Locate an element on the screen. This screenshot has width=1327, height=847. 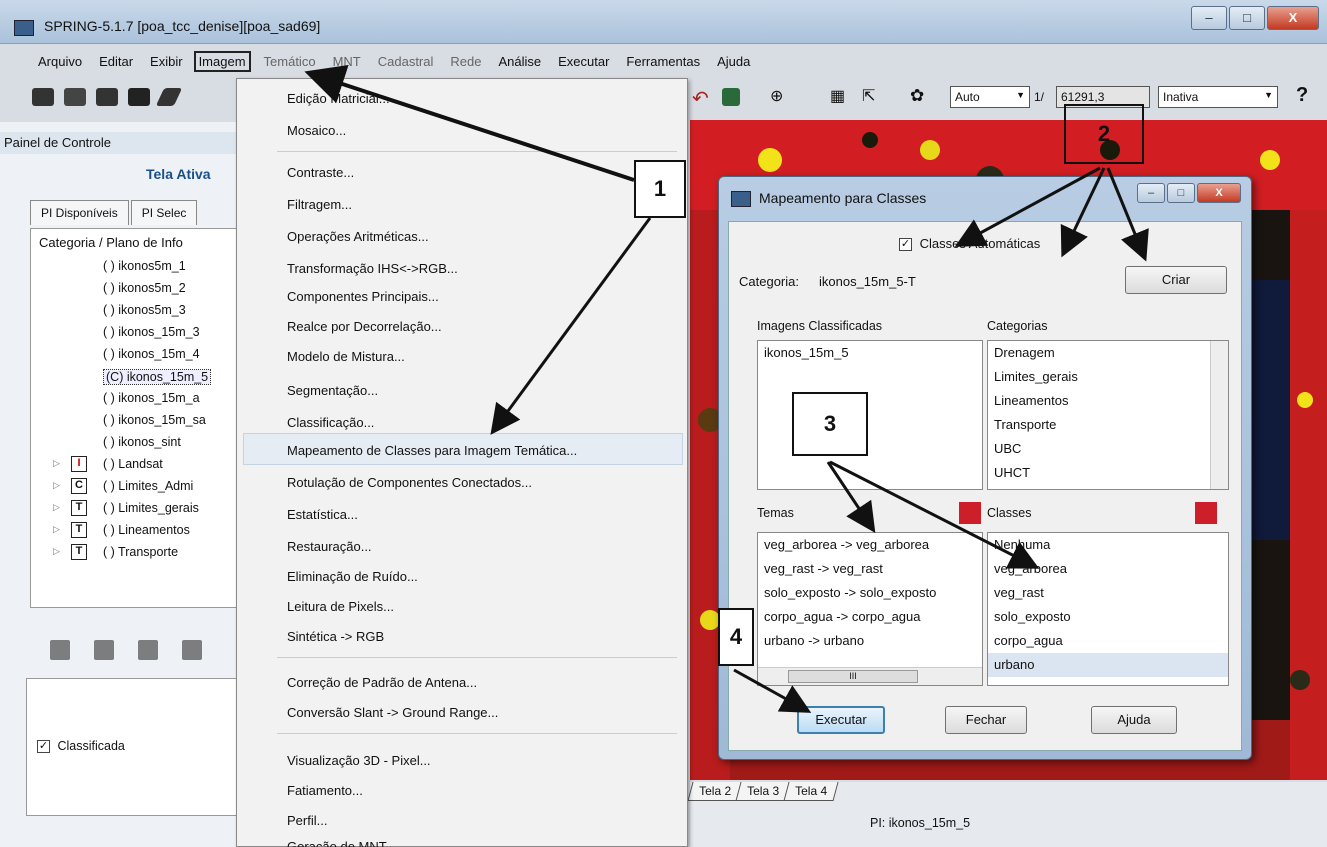
list-item: solo_exposto -> solo_exposto is located at coordinates (870, 593).